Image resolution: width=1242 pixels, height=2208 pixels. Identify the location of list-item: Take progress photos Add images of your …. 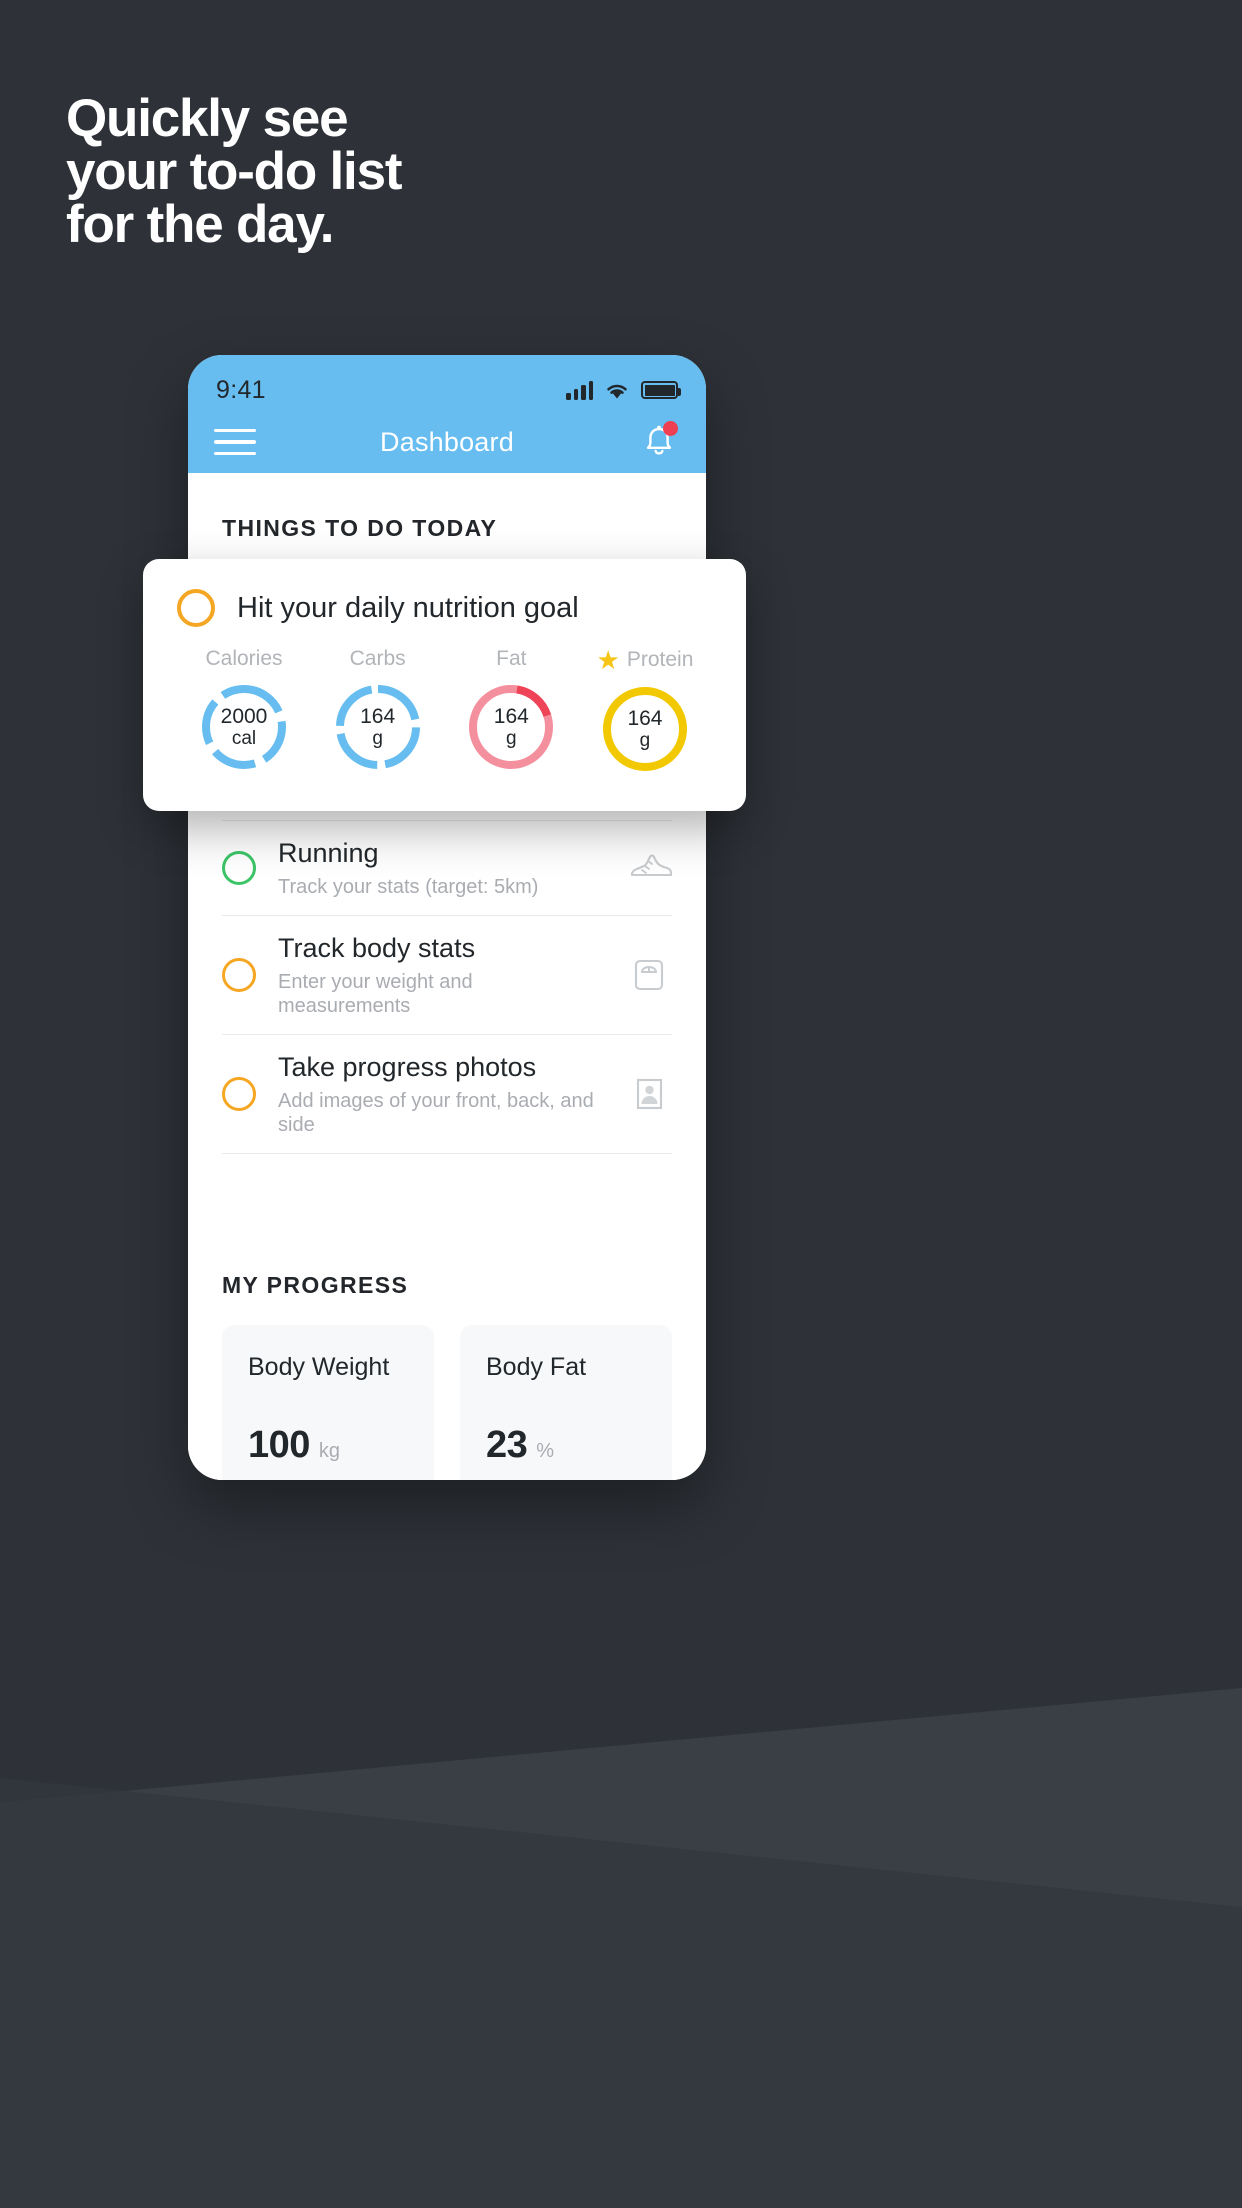
(447, 1094).